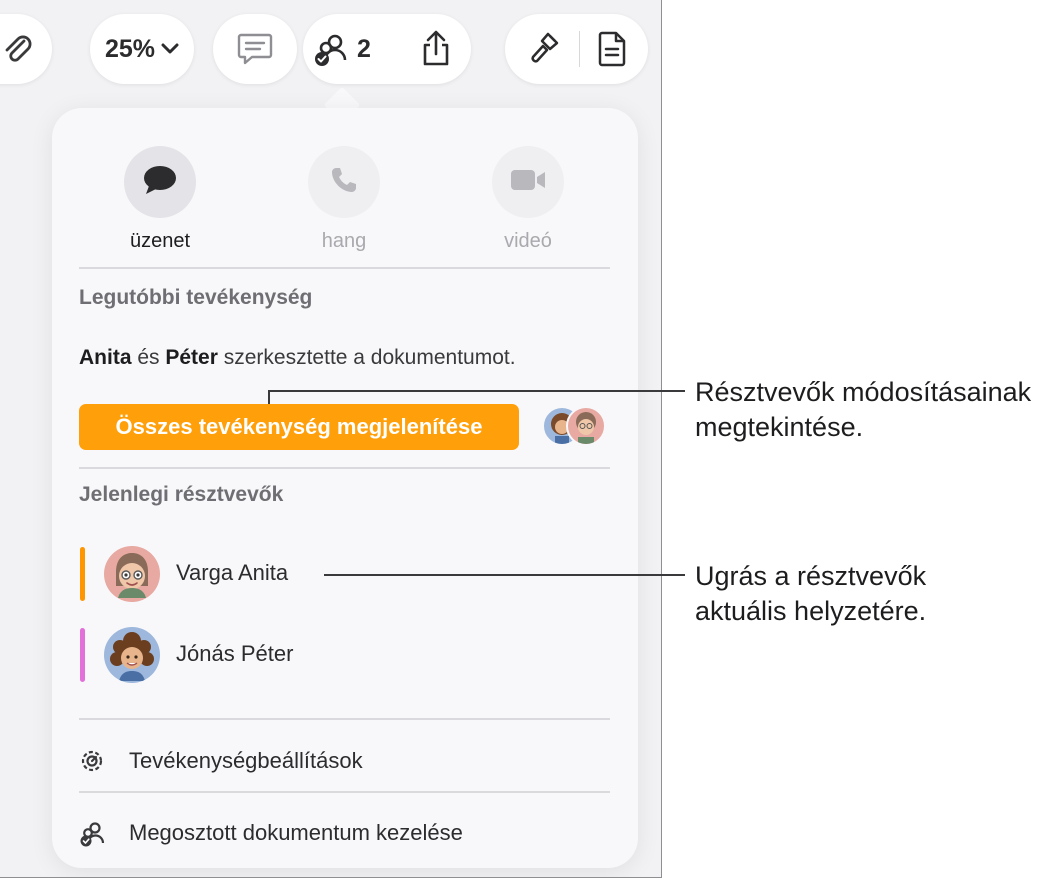  Describe the element at coordinates (811, 611) in the screenshot. I see `callout-line-text: aktuális helyzetére.` at that location.